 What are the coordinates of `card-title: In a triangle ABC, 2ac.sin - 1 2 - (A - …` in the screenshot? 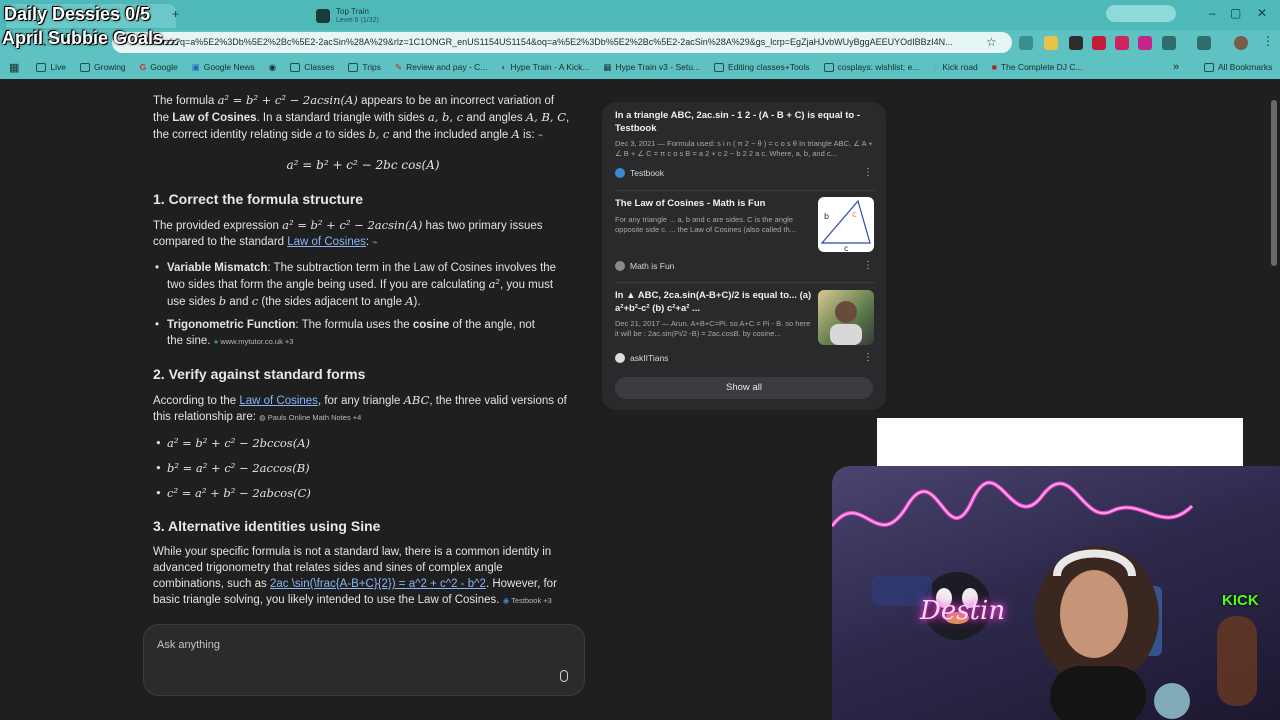 It's located at (745, 122).